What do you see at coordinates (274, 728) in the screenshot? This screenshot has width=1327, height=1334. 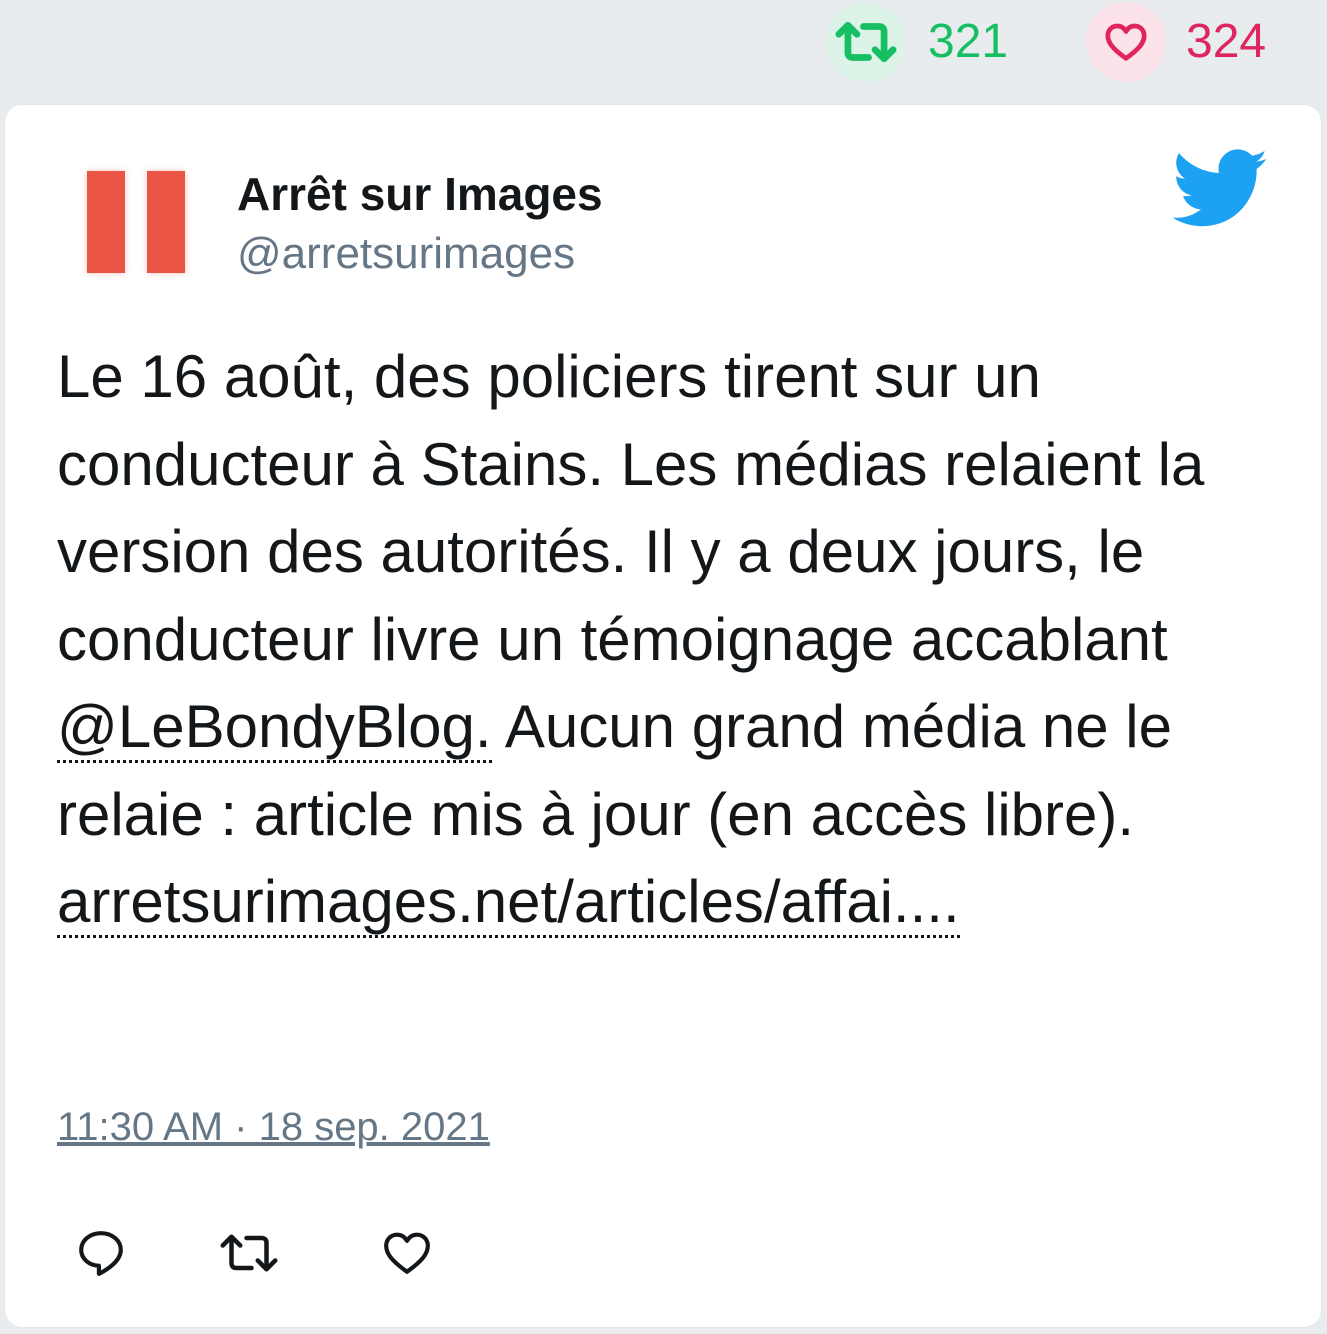 I see `mention-link: @LeBondyBlog.` at bounding box center [274, 728].